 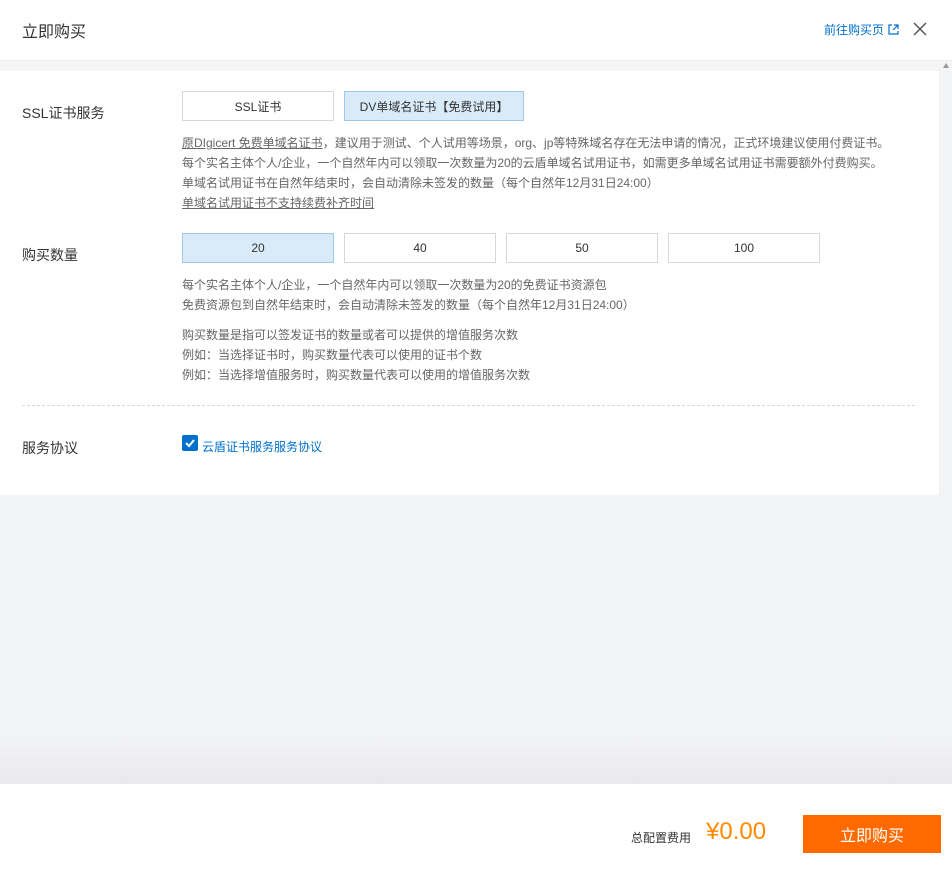 I want to click on quantity-note-1: 每个实名主体个人/企业，一个自然年内可以领取一次数量为20的免费证书资源包, so click(x=394, y=285).